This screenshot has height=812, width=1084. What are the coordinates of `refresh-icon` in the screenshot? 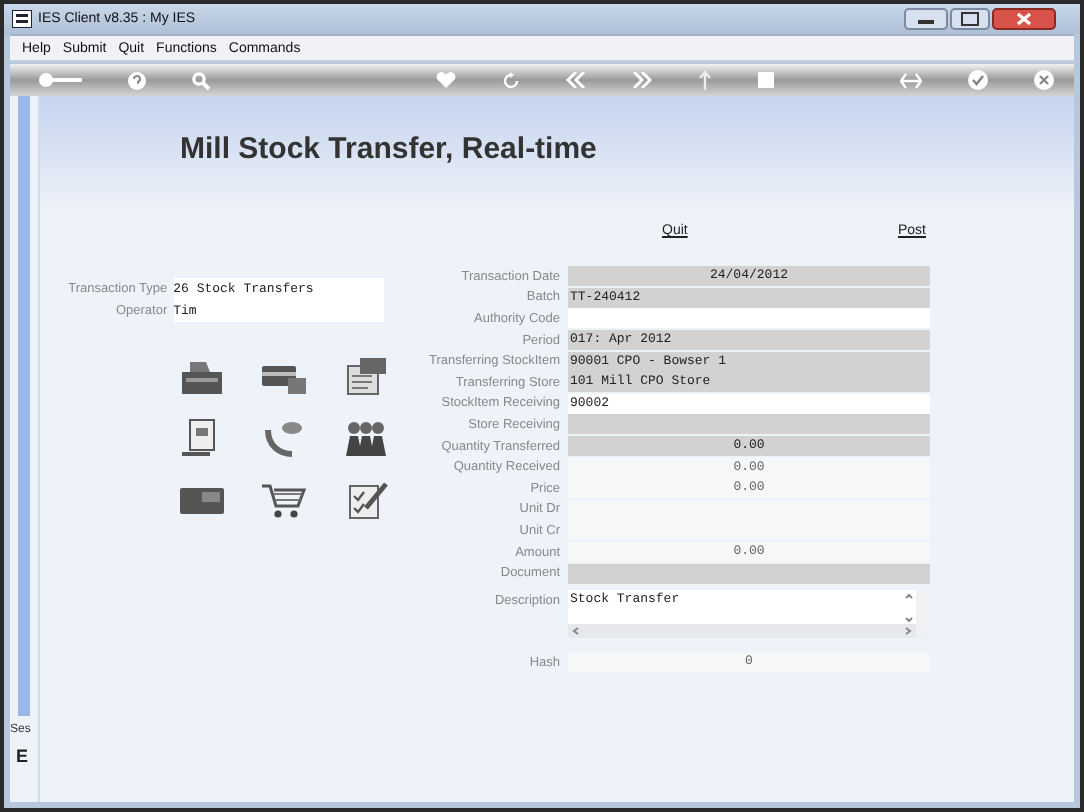 It's located at (511, 80).